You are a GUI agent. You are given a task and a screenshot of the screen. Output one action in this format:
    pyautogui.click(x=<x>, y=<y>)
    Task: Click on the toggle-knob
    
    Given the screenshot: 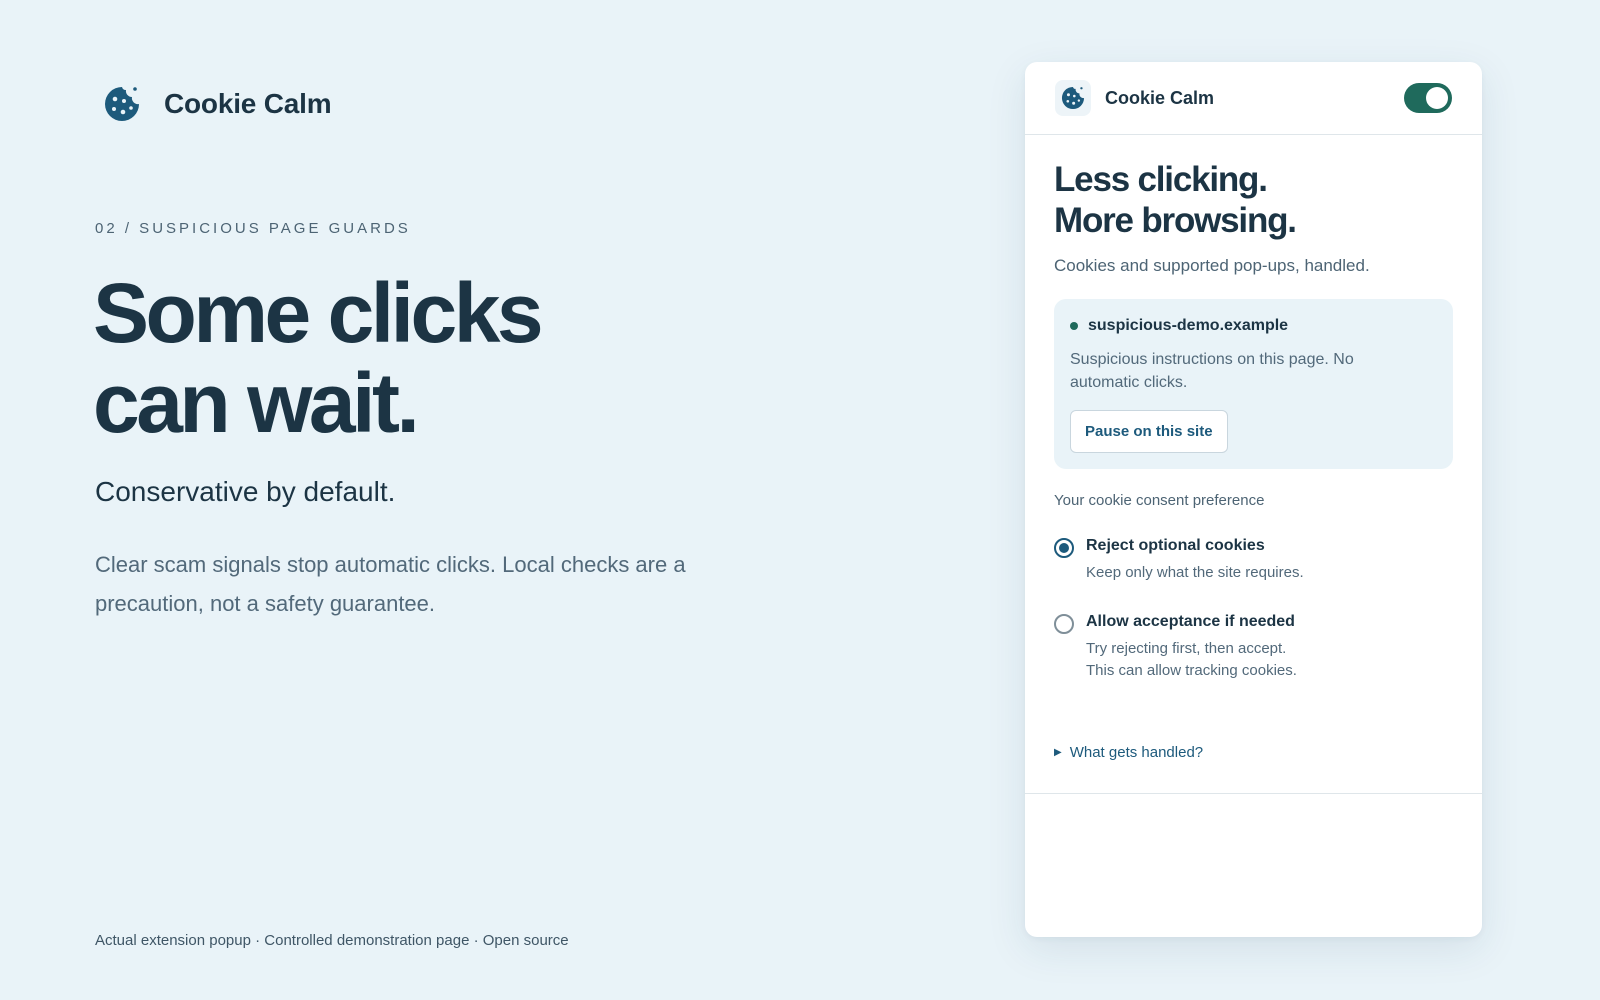 What is the action you would take?
    pyautogui.click(x=1437, y=98)
    